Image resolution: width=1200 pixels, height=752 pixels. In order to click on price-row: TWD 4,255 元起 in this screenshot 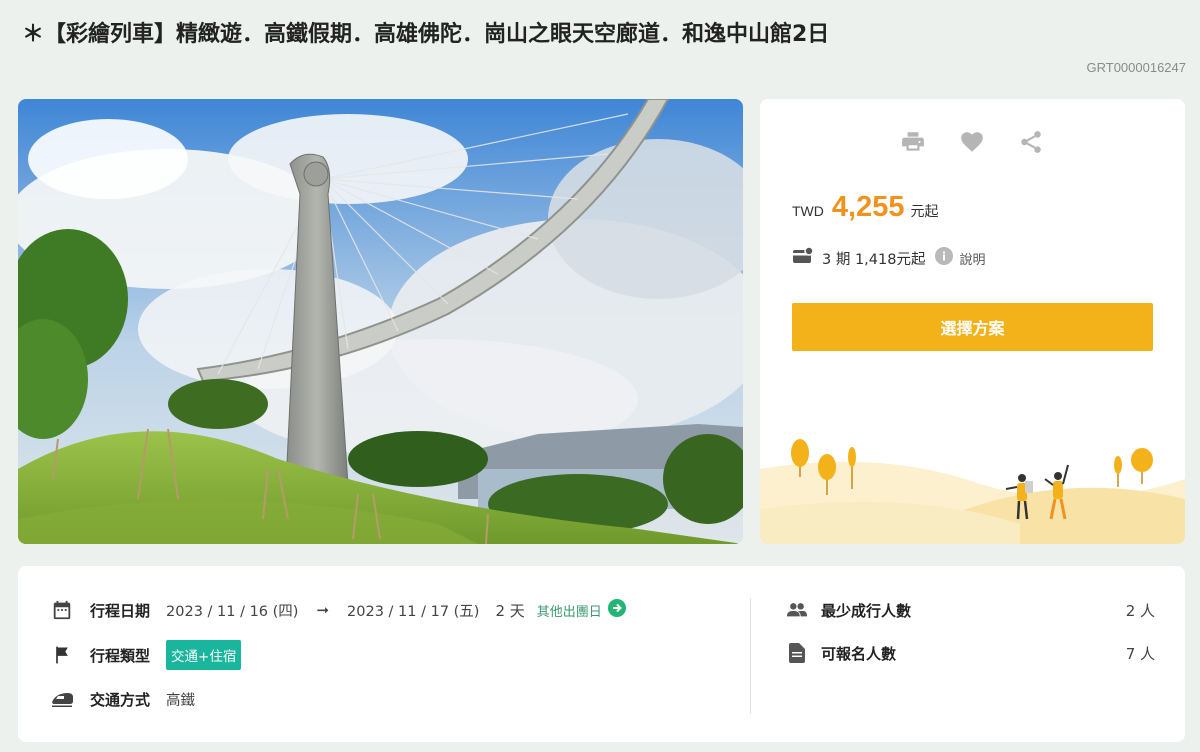, I will do `click(865, 207)`.